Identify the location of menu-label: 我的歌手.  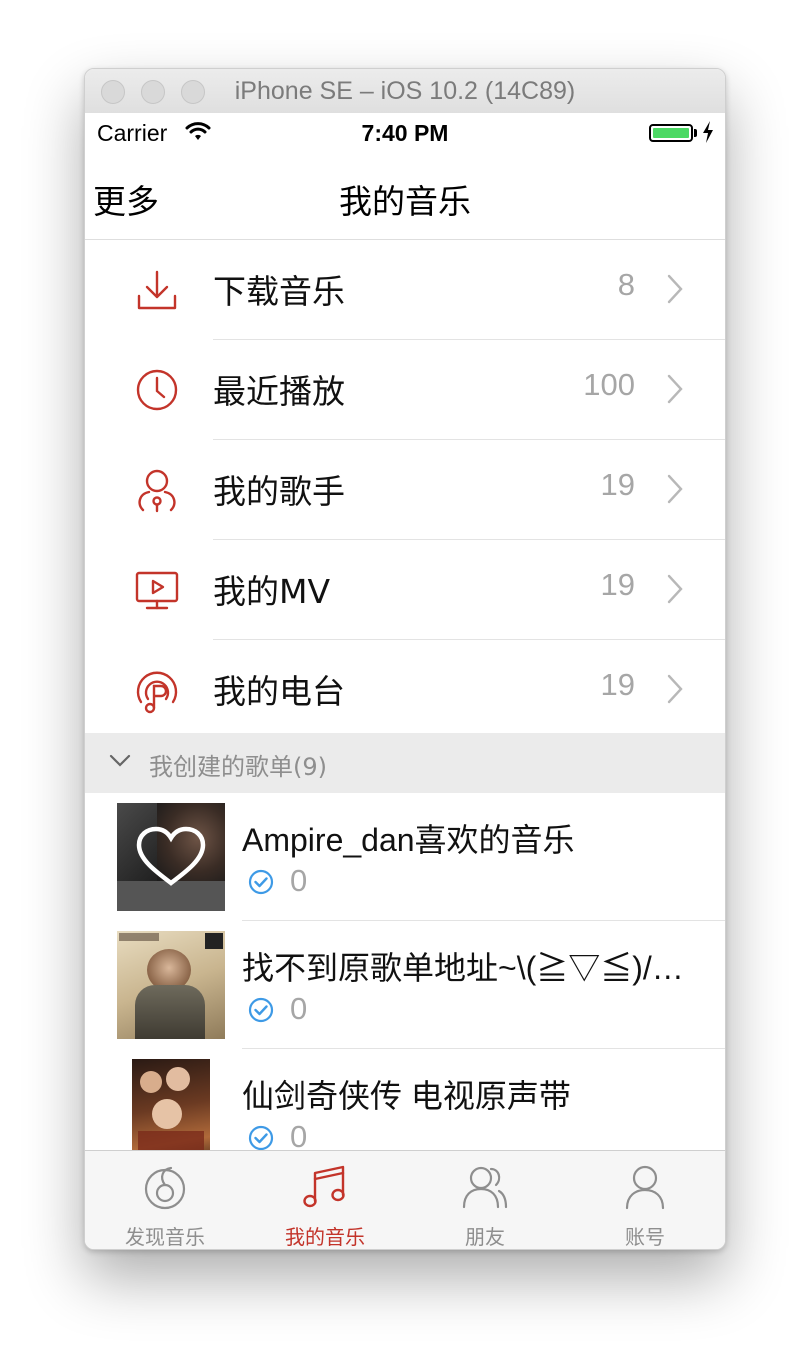
(279, 491).